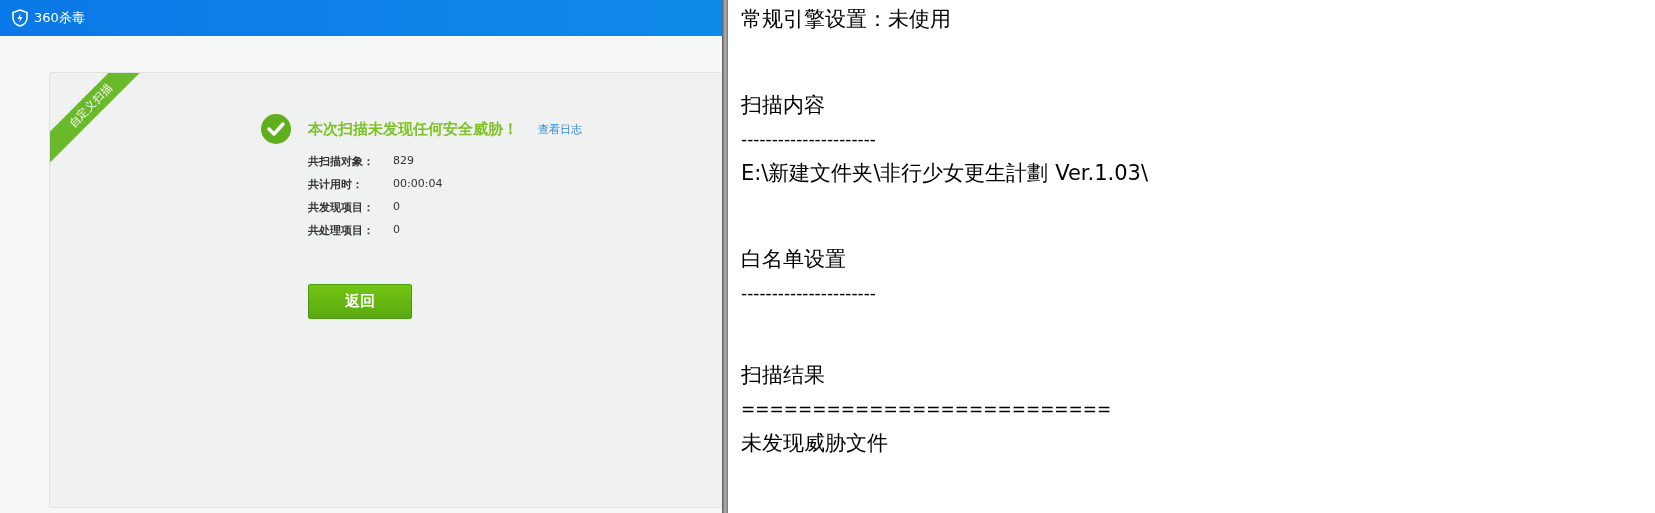 The image size is (1655, 513). Describe the element at coordinates (783, 375) in the screenshot. I see `log-heading: 扫描结果` at that location.